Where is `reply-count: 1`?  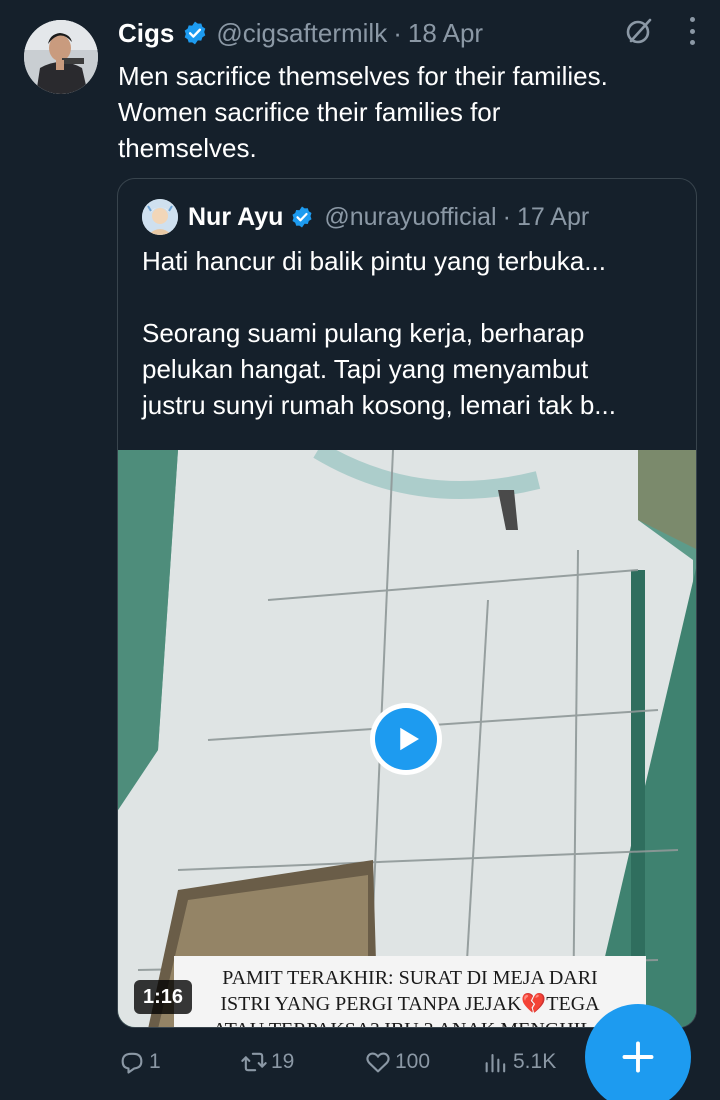 reply-count: 1 is located at coordinates (155, 1061).